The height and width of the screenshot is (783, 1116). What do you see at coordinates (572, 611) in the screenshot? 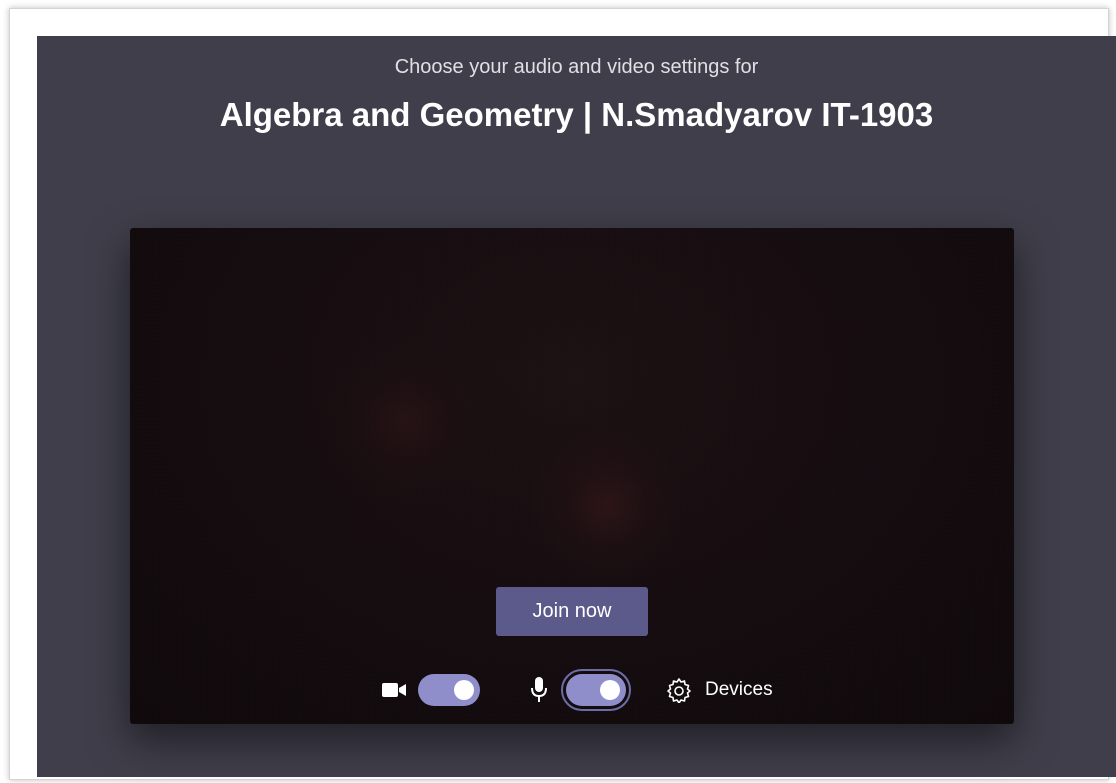
I see `join-now-button: Join now` at bounding box center [572, 611].